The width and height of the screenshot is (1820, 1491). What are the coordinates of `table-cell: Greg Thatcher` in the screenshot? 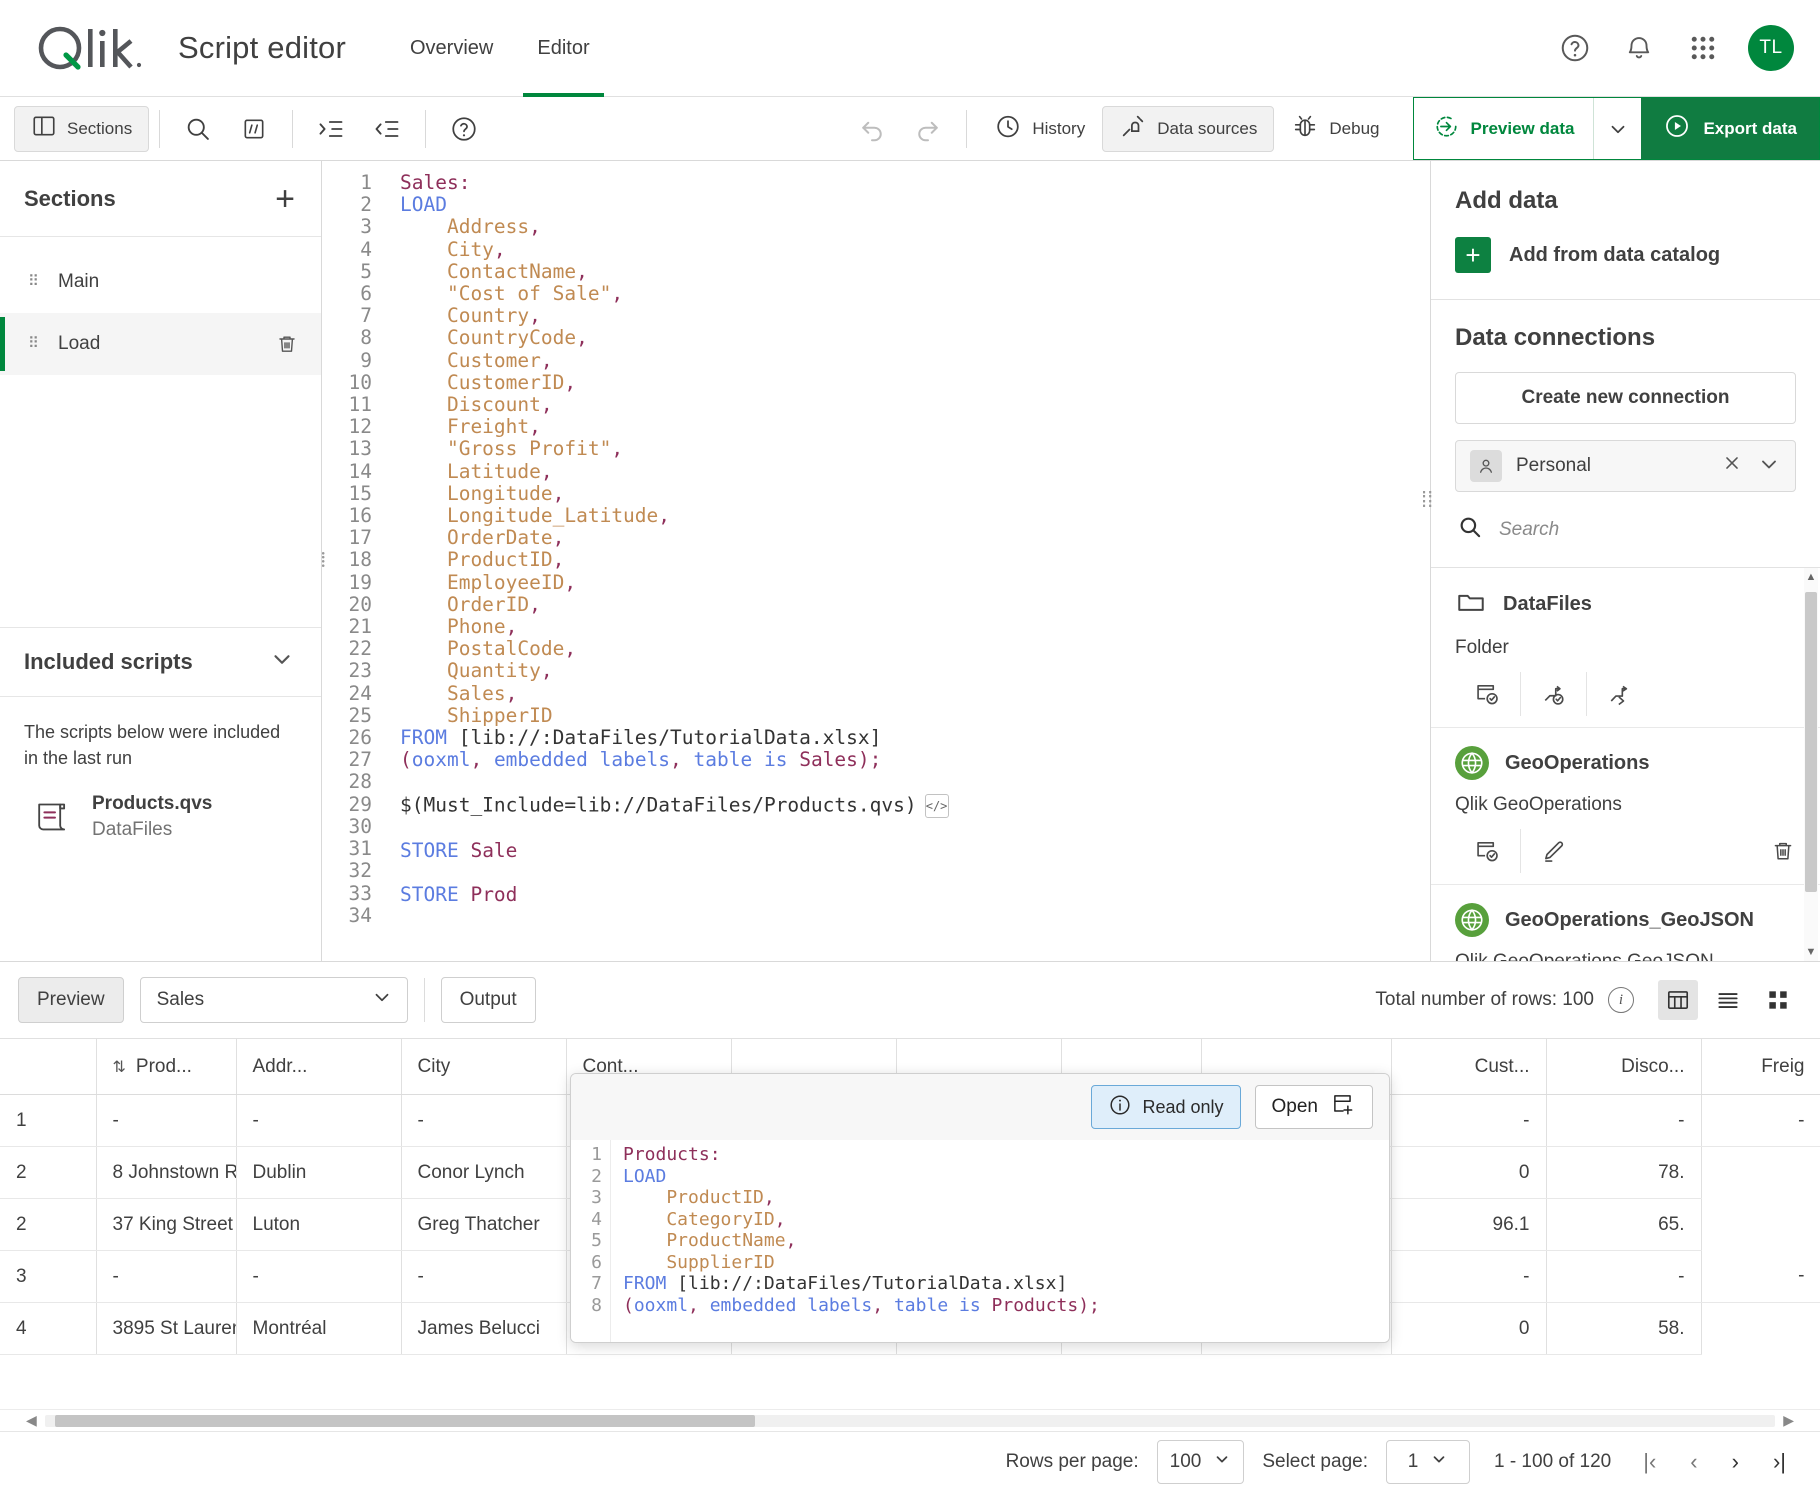 It's located at (484, 1224).